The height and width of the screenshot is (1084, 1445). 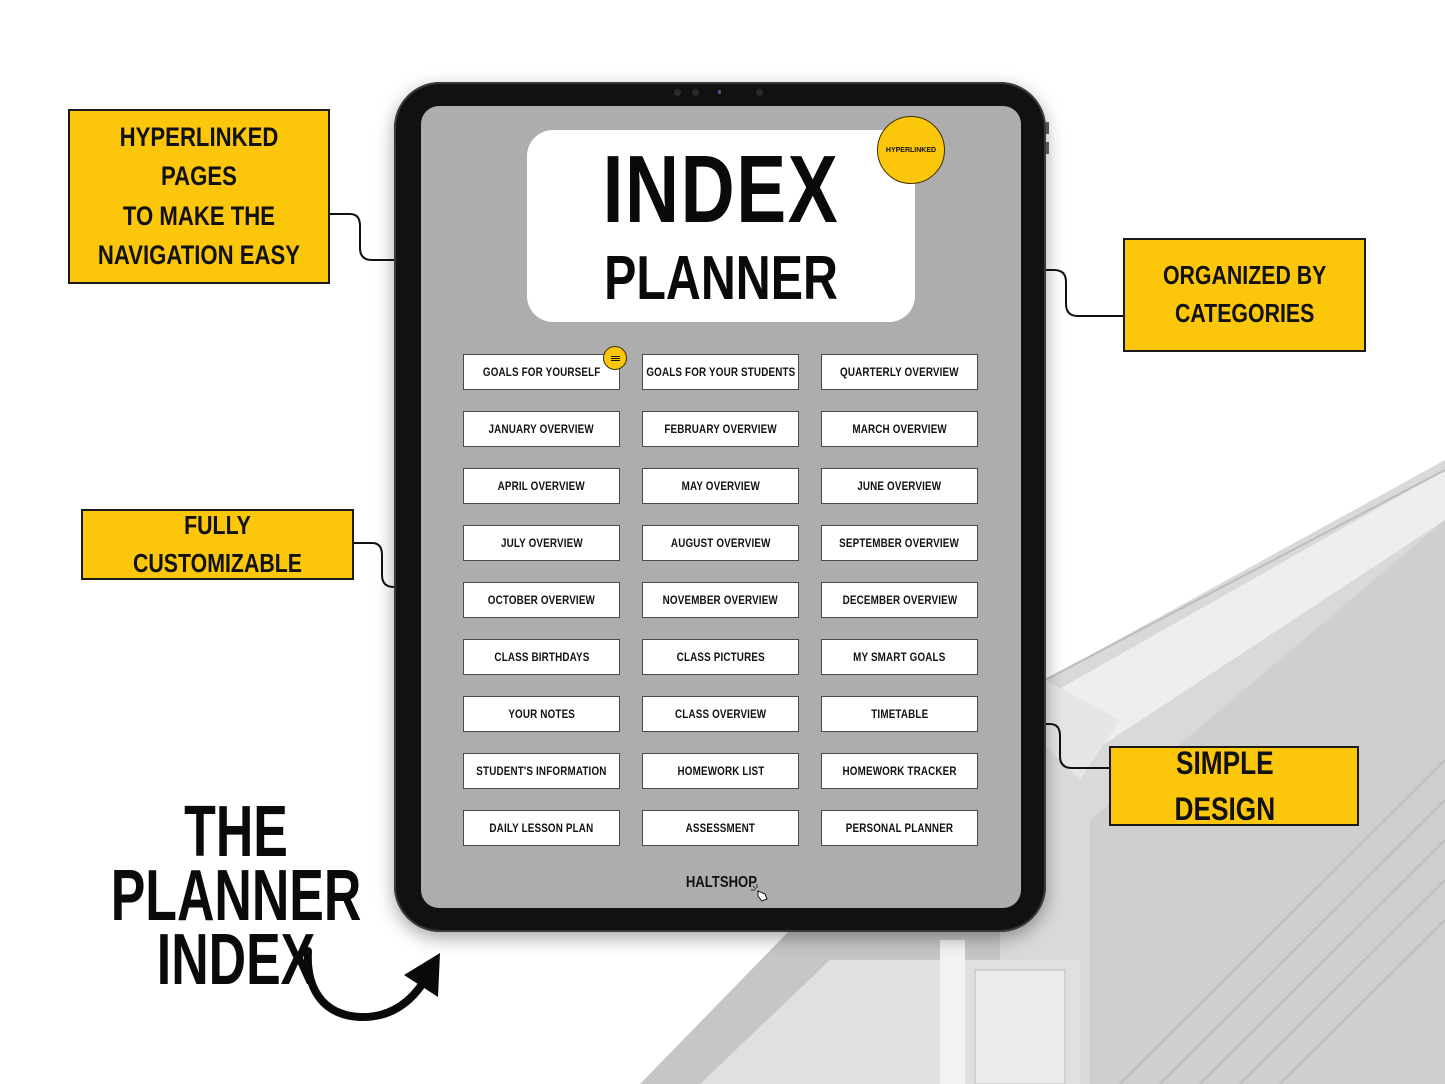 I want to click on index-link-label: November overview, so click(x=720, y=600).